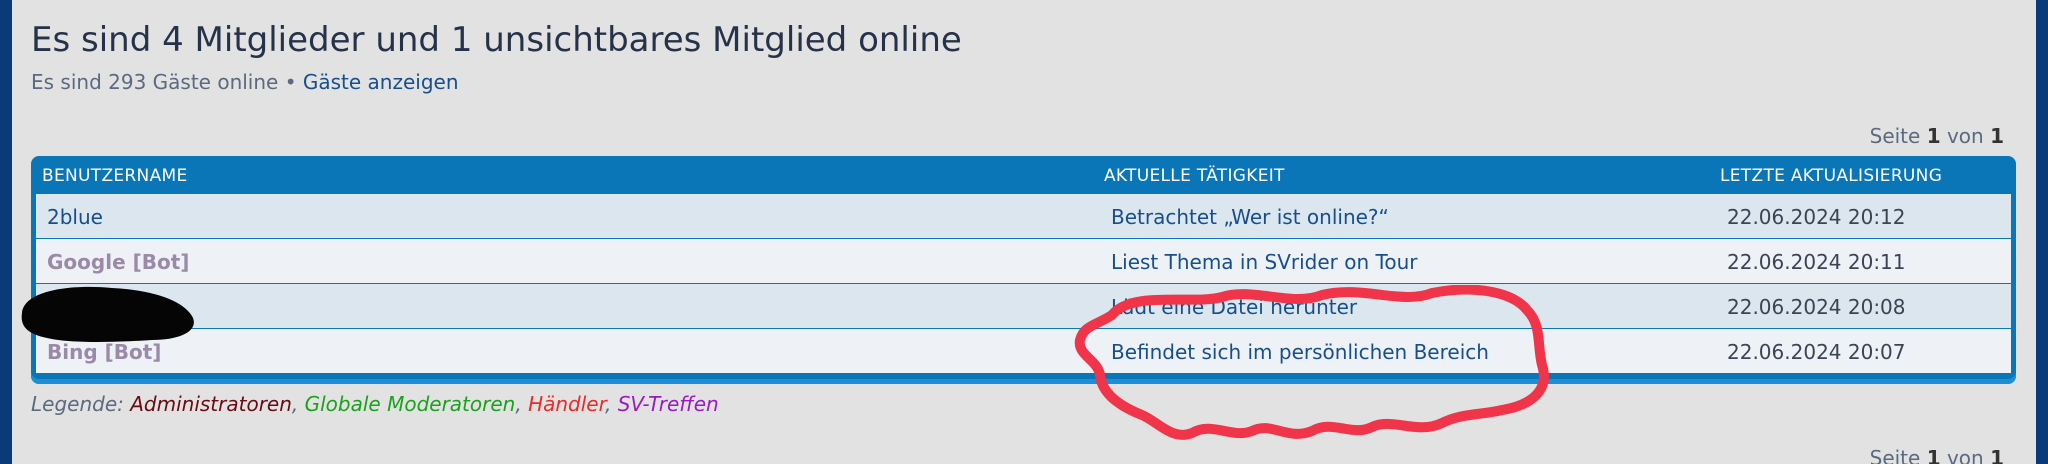  What do you see at coordinates (118, 262) in the screenshot?
I see `username-link: Google [Bot]` at bounding box center [118, 262].